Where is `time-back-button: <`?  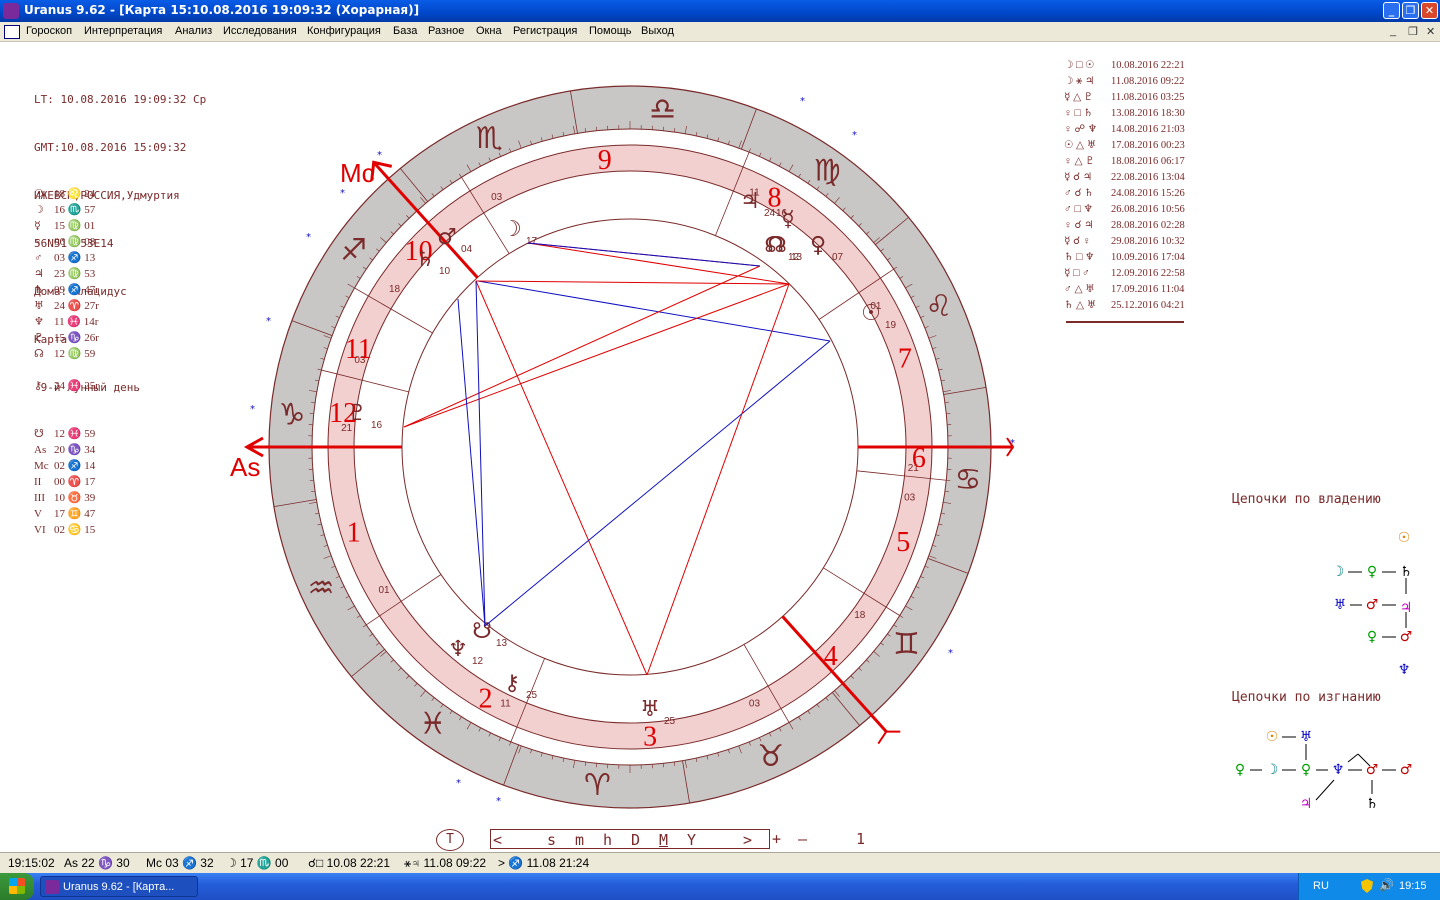
time-back-button: < is located at coordinates (497, 840).